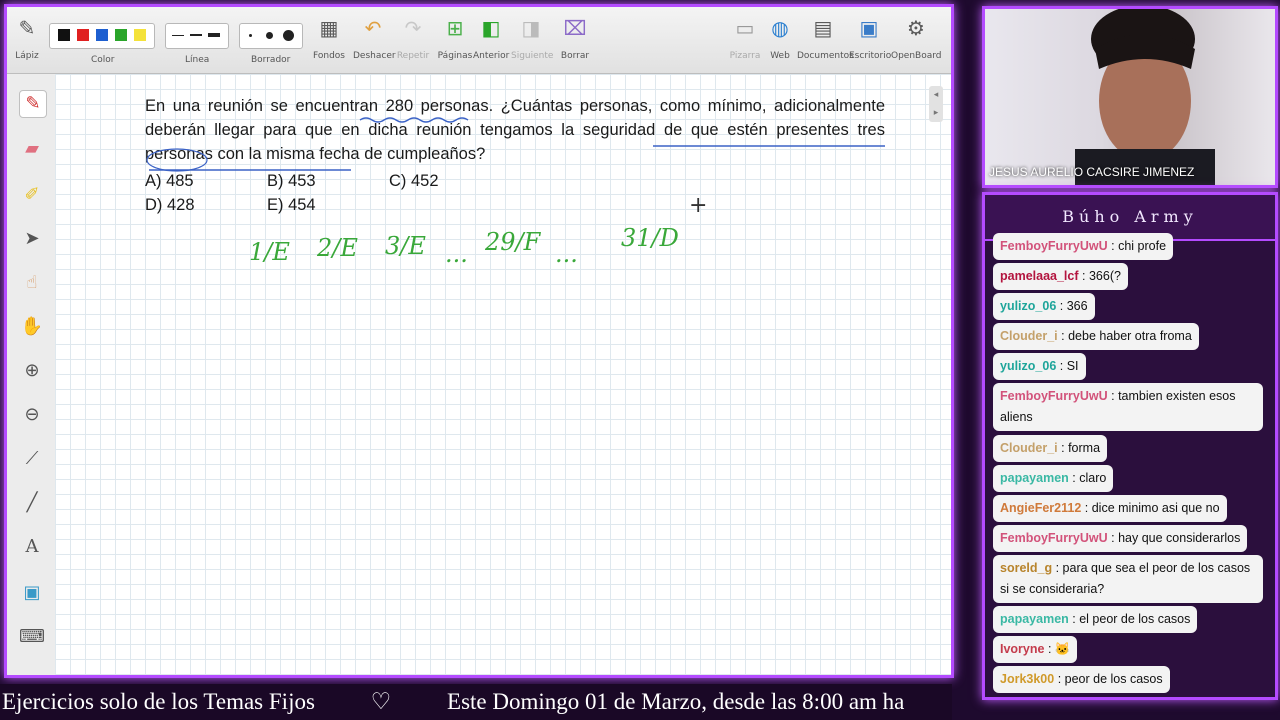  What do you see at coordinates (870, 38) in the screenshot?
I see `desktop-button: ▣ Escritorio` at bounding box center [870, 38].